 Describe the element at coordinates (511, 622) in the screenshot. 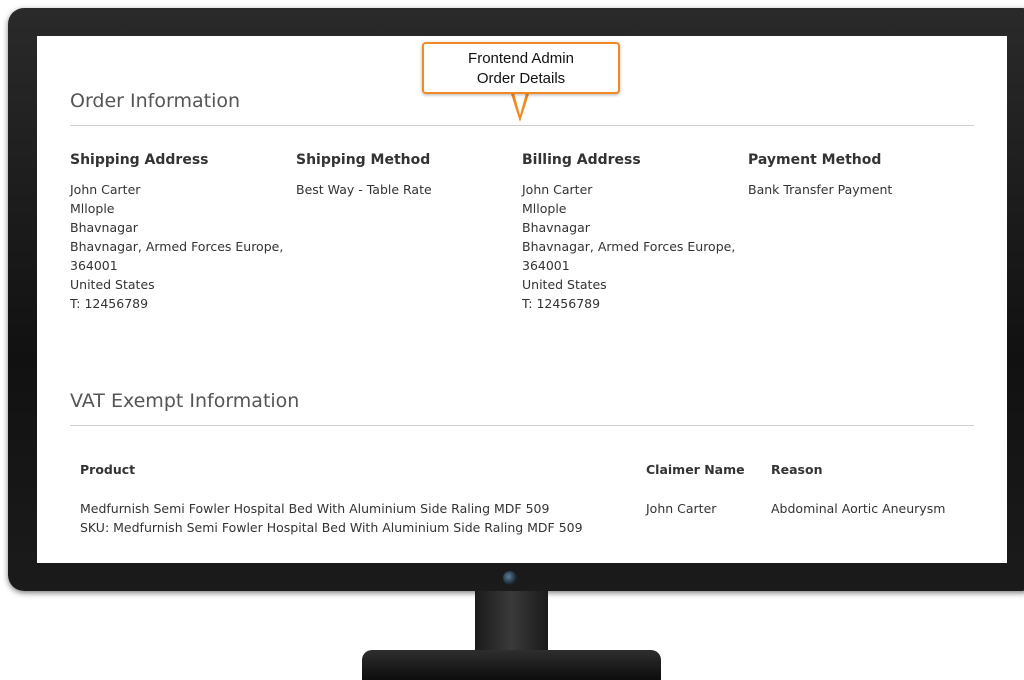

I see `monitor-stand-neck` at that location.